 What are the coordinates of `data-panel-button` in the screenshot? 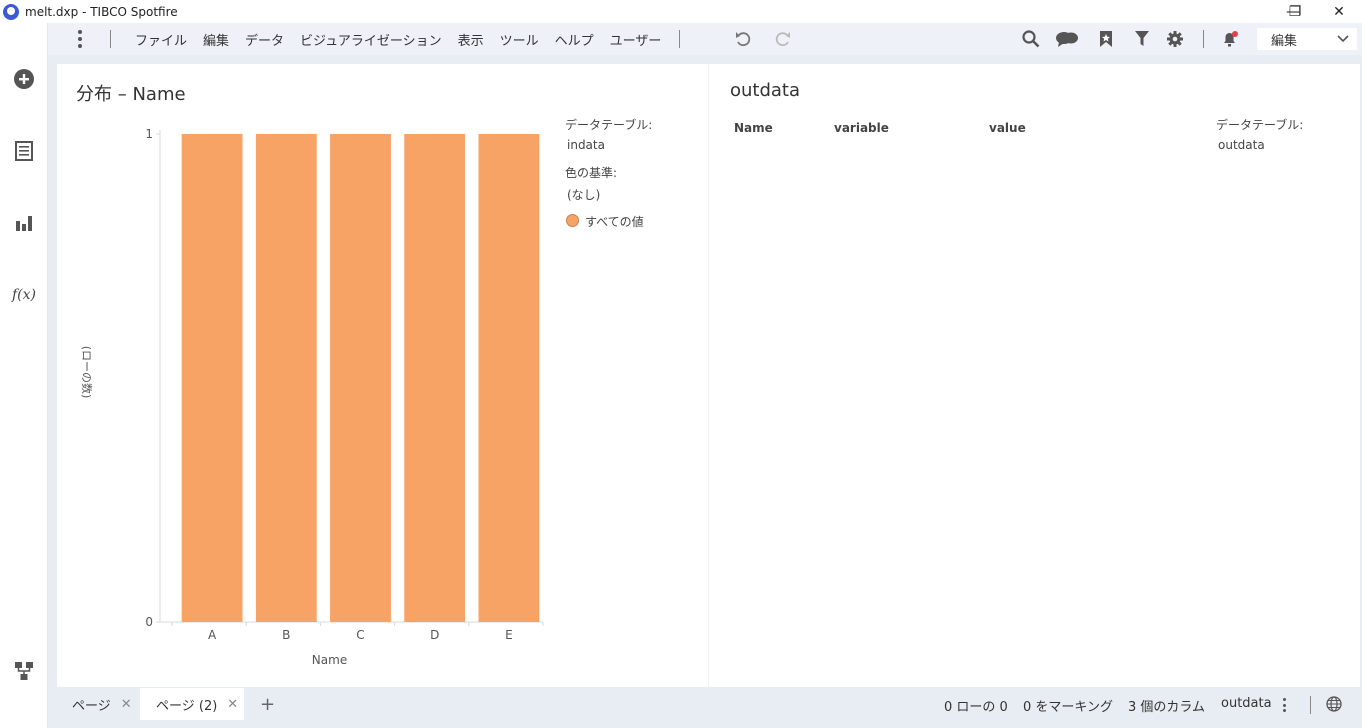 It's located at (24, 151).